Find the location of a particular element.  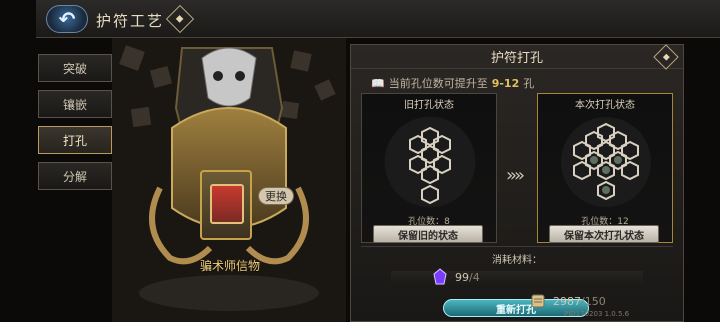

keep-new-button: 保留本次打孔状态 is located at coordinates (604, 234).